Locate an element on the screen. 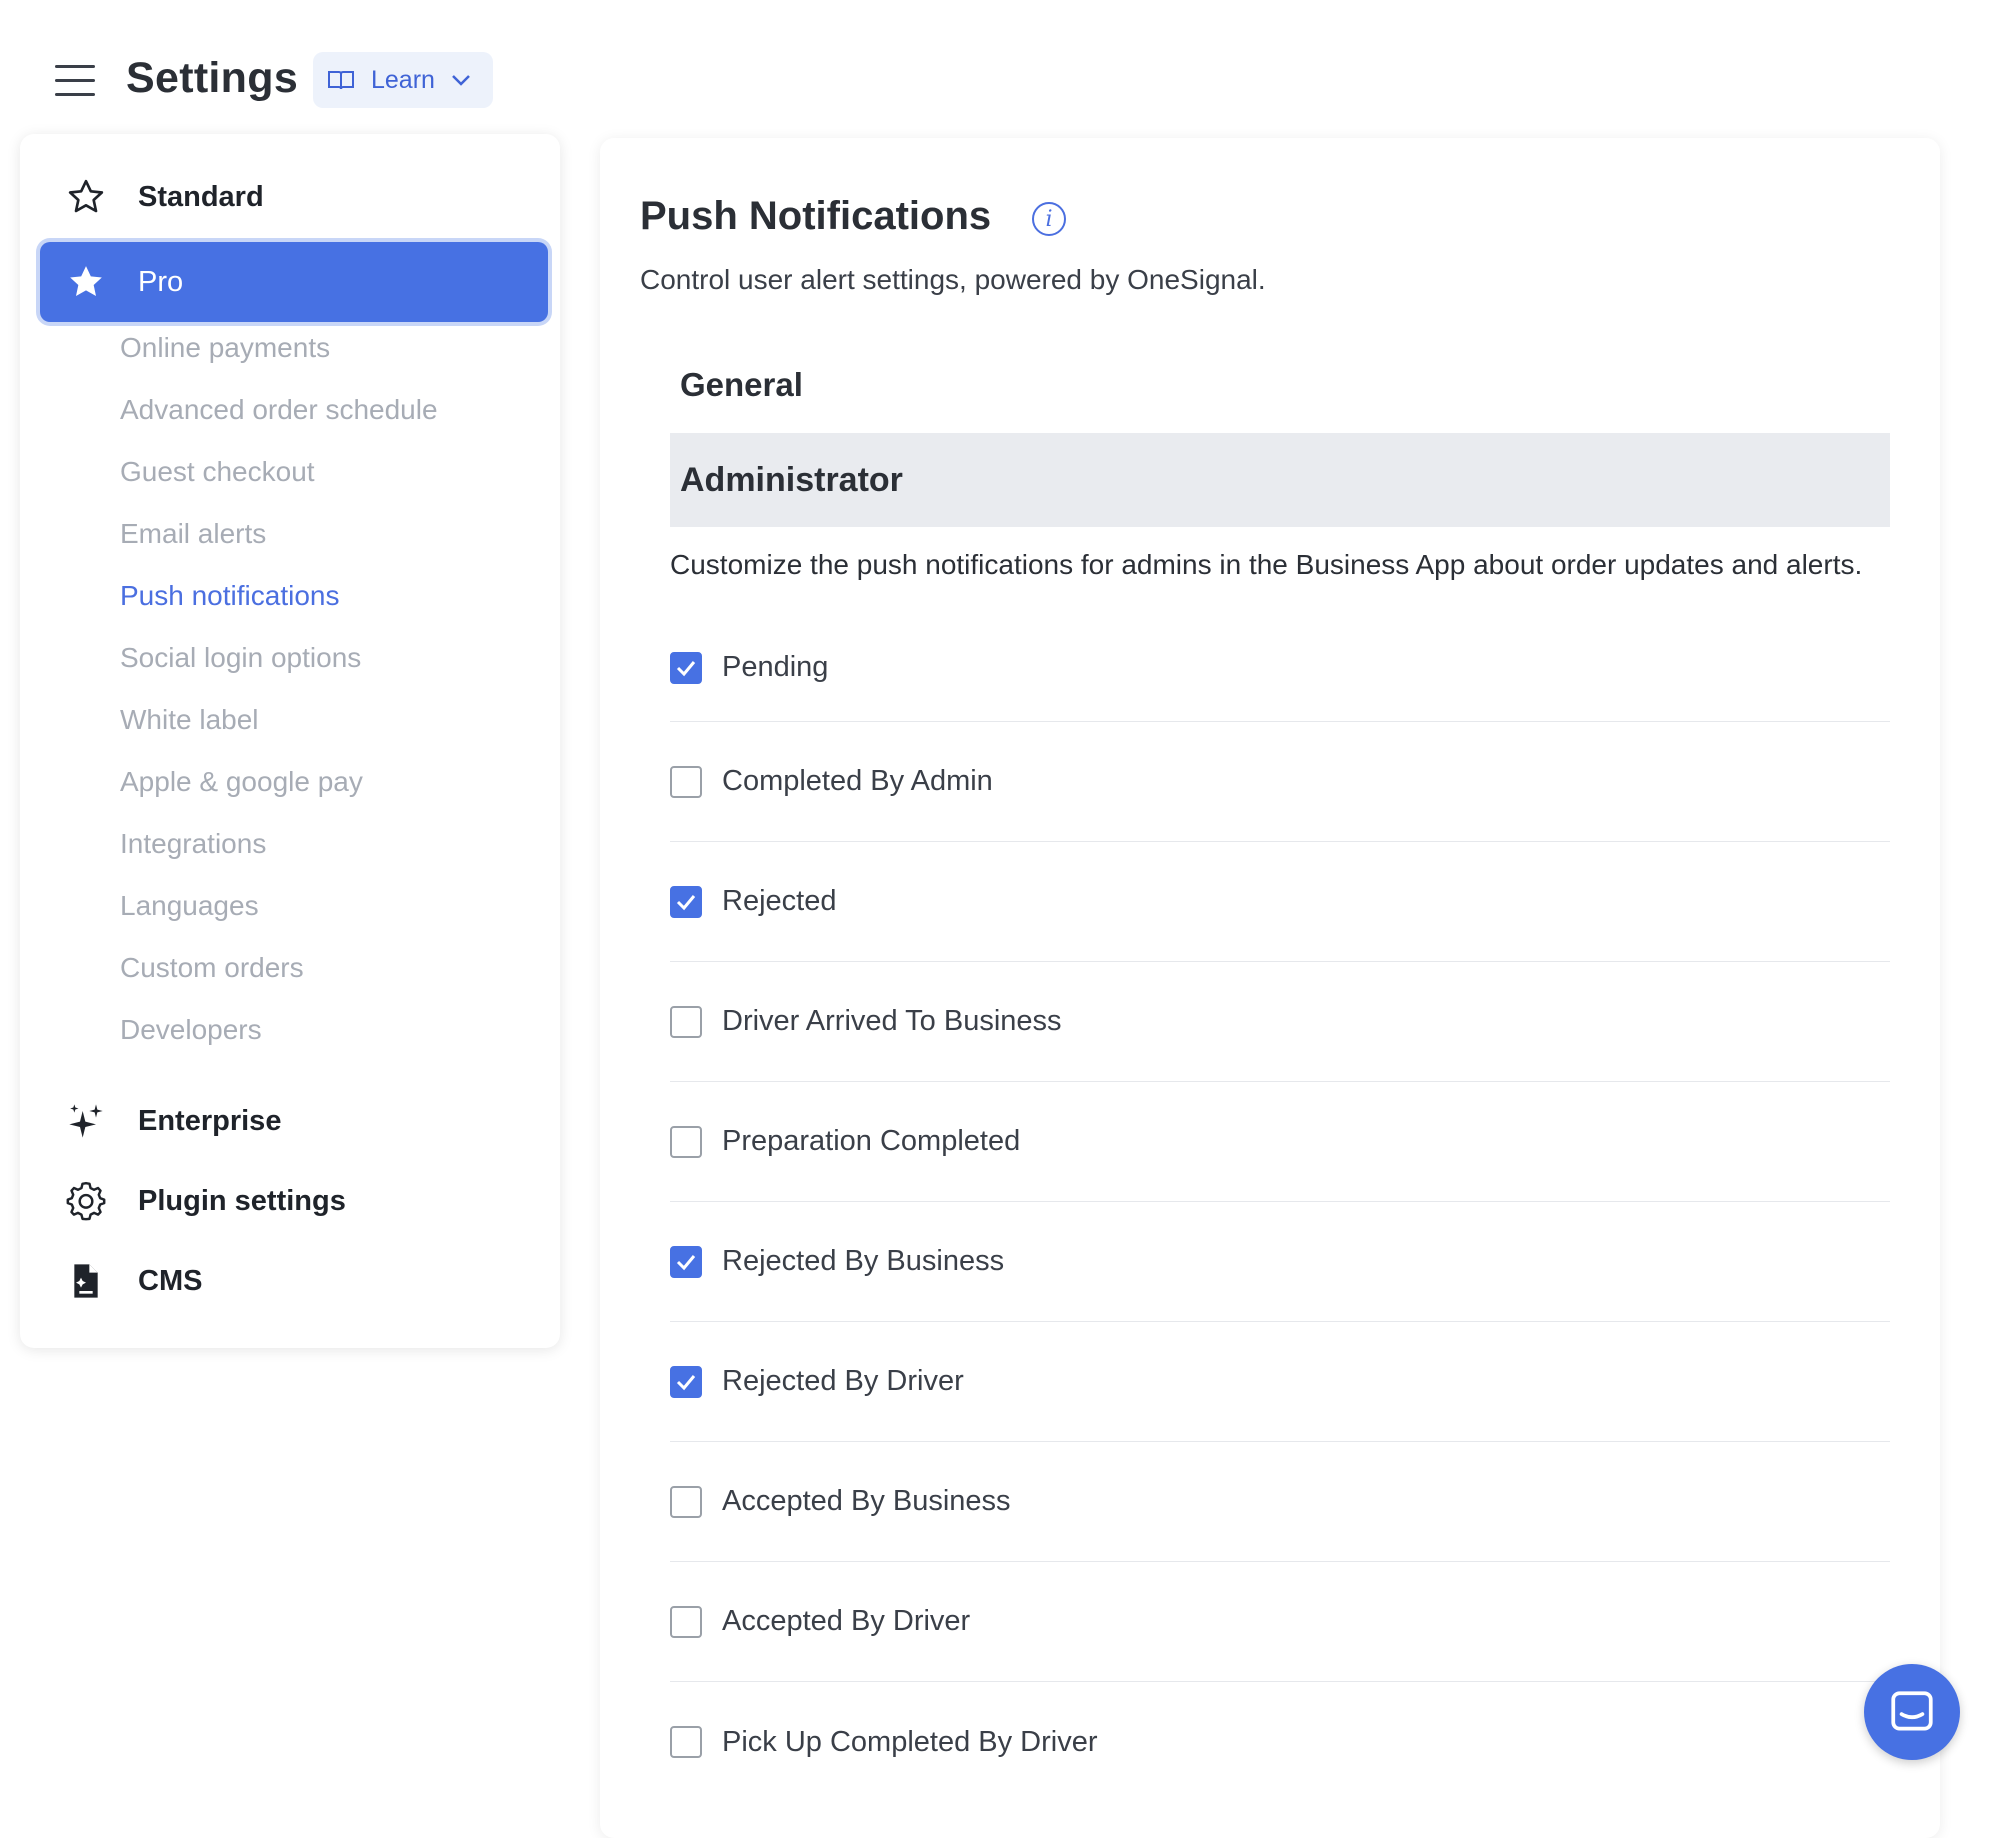  administrator-title: Administrator is located at coordinates (791, 479).